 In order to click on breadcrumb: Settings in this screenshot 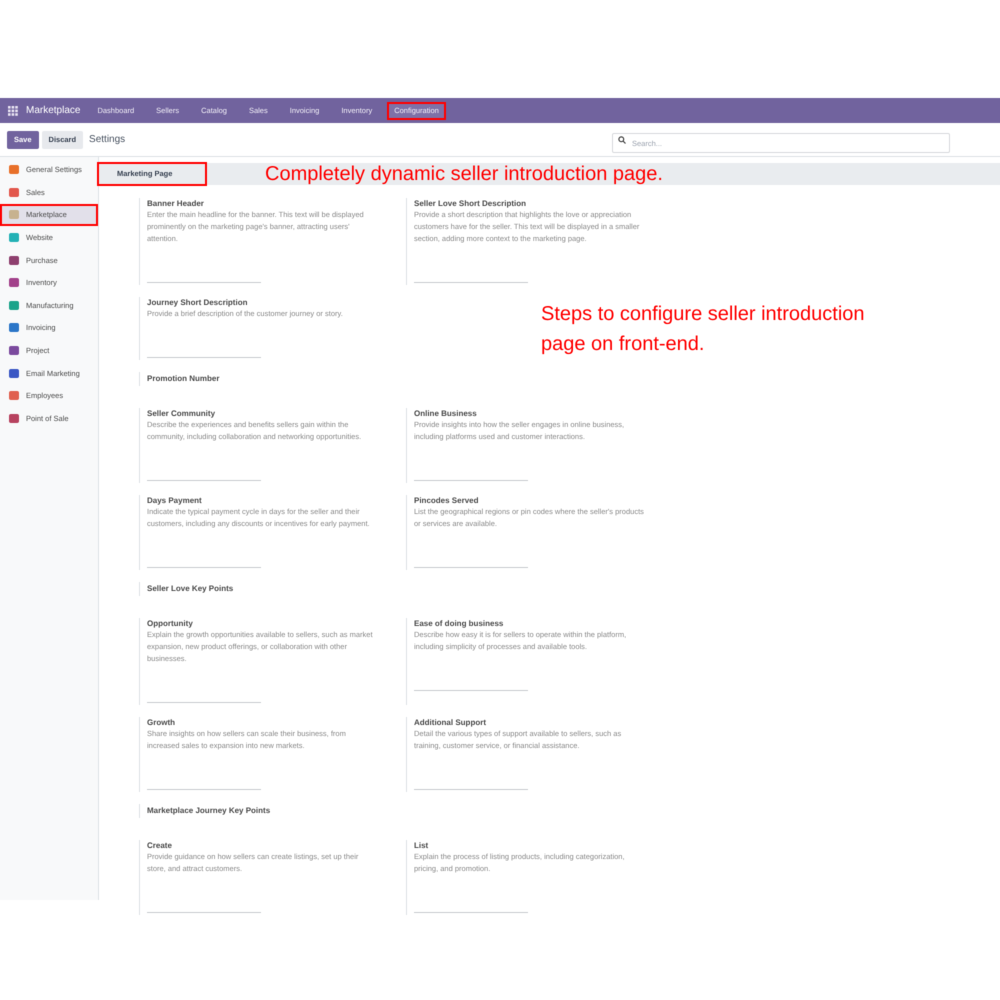, I will do `click(107, 140)`.